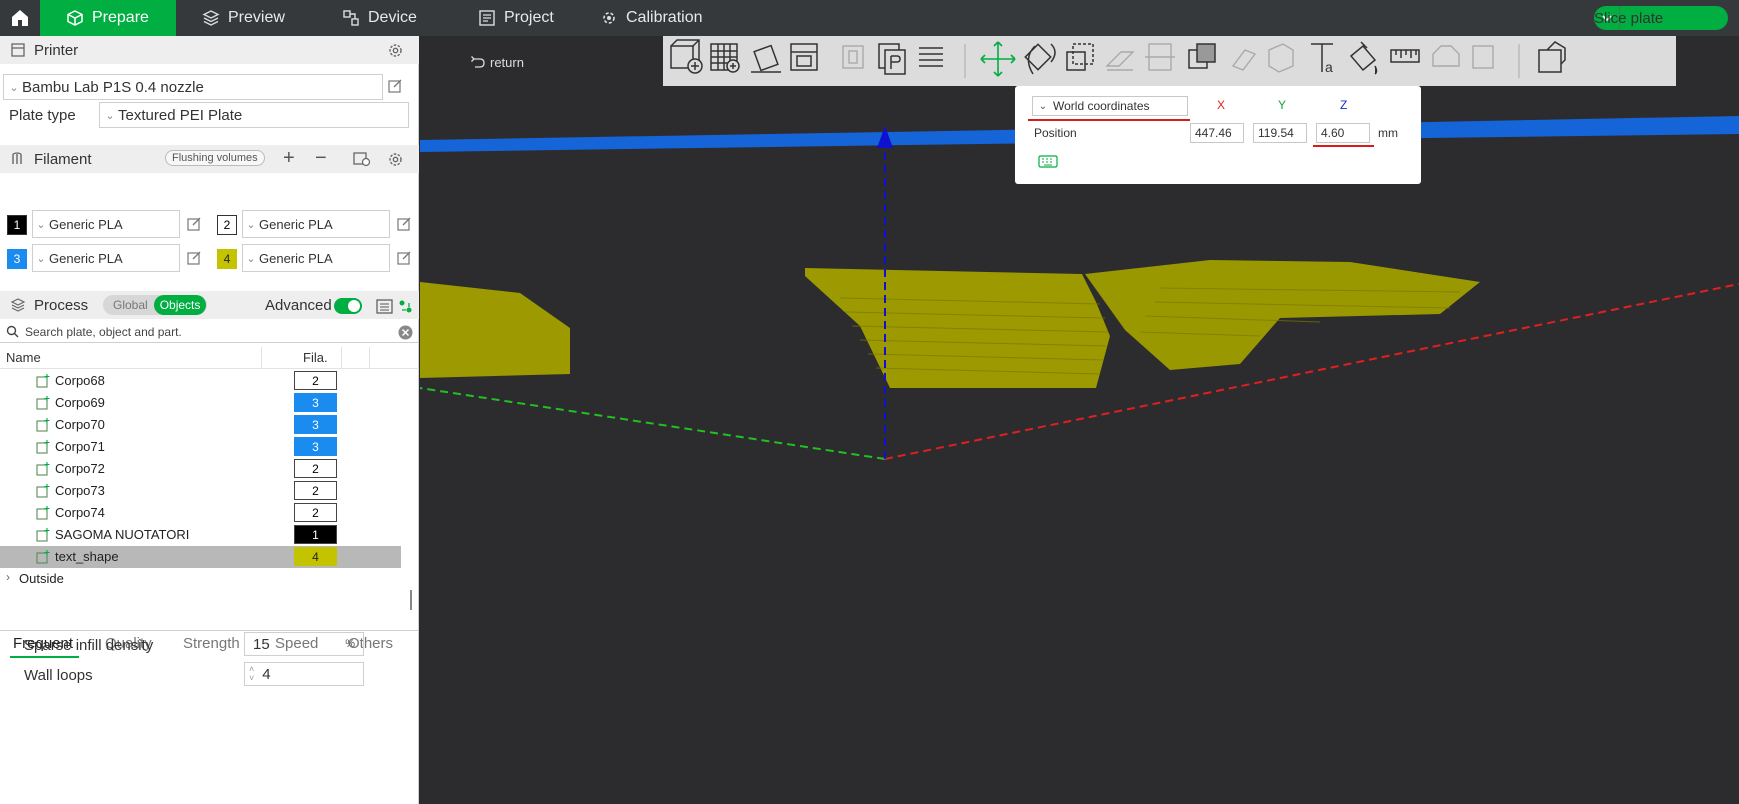 This screenshot has height=804, width=1739. What do you see at coordinates (1040, 59) in the screenshot?
I see `rotate-icon` at bounding box center [1040, 59].